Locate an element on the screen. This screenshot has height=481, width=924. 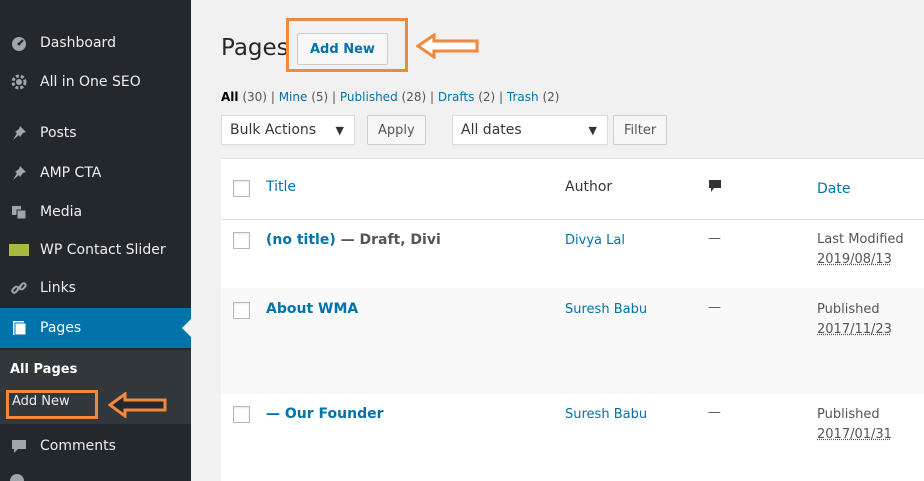
row-state: — Draft, Divi is located at coordinates (388, 240).